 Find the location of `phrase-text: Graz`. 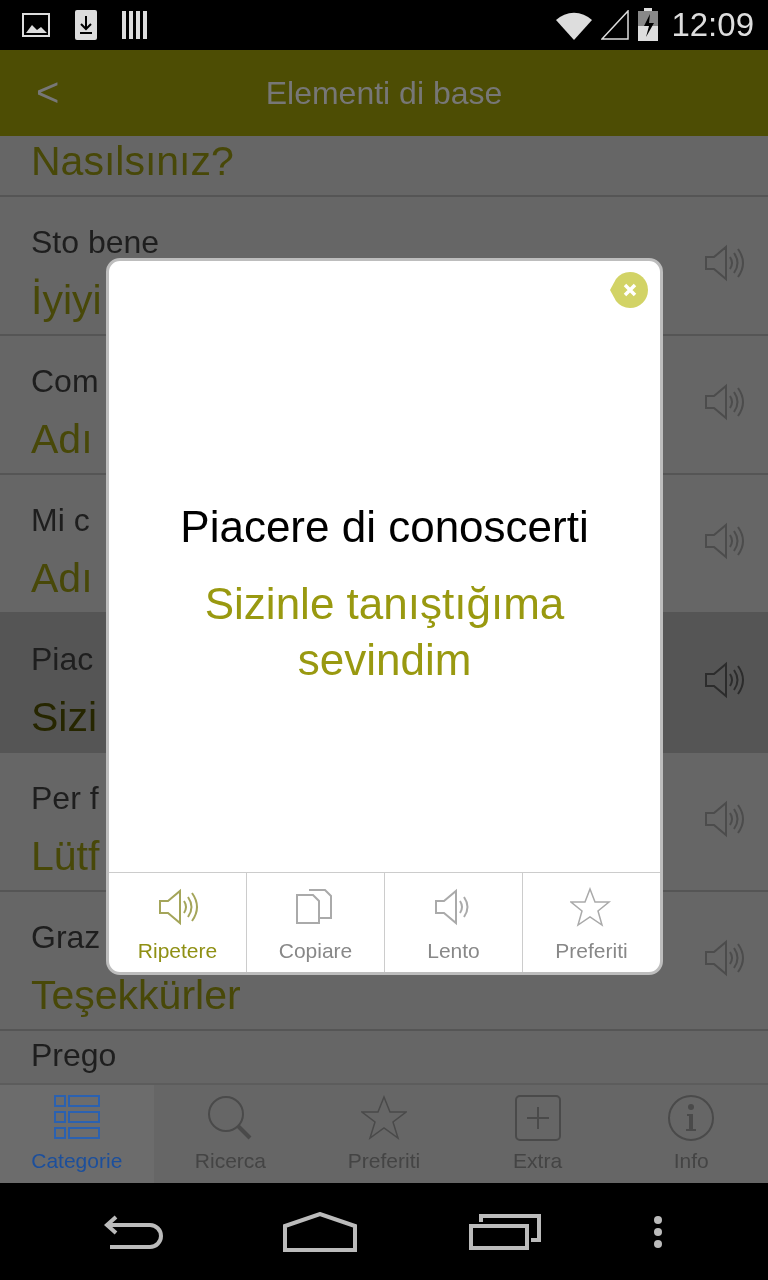

phrase-text: Graz is located at coordinates (66, 937).